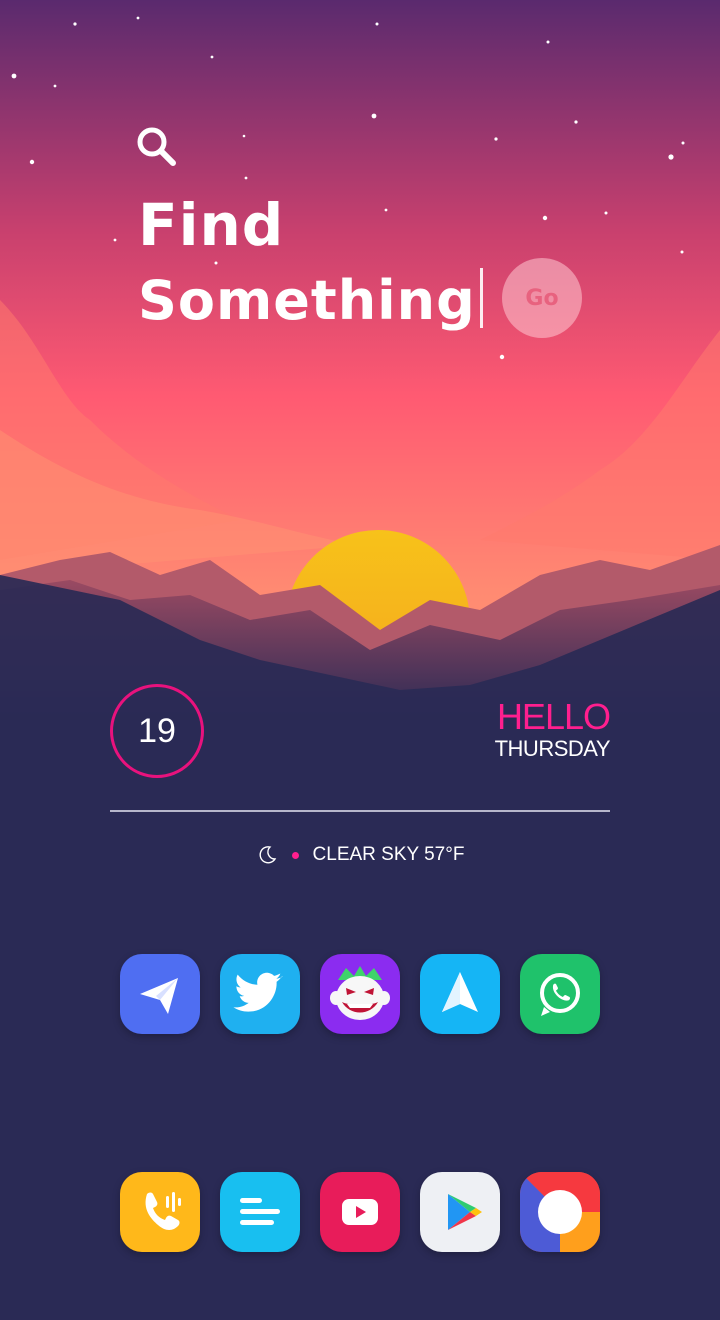 This screenshot has width=720, height=1320. What do you see at coordinates (163, 1211) in the screenshot?
I see `phone-icon` at bounding box center [163, 1211].